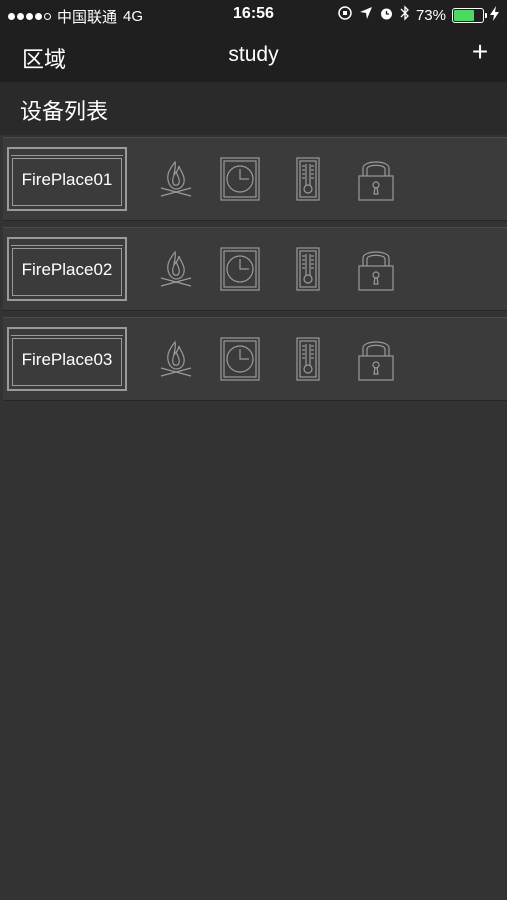 This screenshot has height=900, width=507. Describe the element at coordinates (405, 15) in the screenshot. I see `bluetooth-icon` at that location.